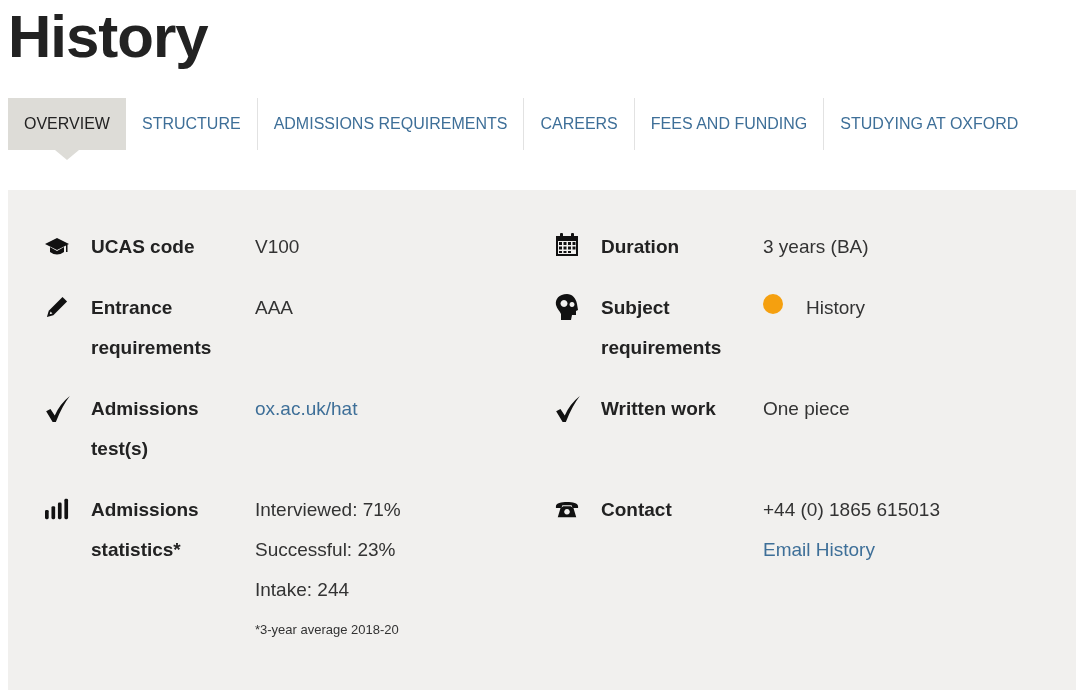 The width and height of the screenshot is (1080, 693). Describe the element at coordinates (836, 308) in the screenshot. I see `subject-name: History` at that location.